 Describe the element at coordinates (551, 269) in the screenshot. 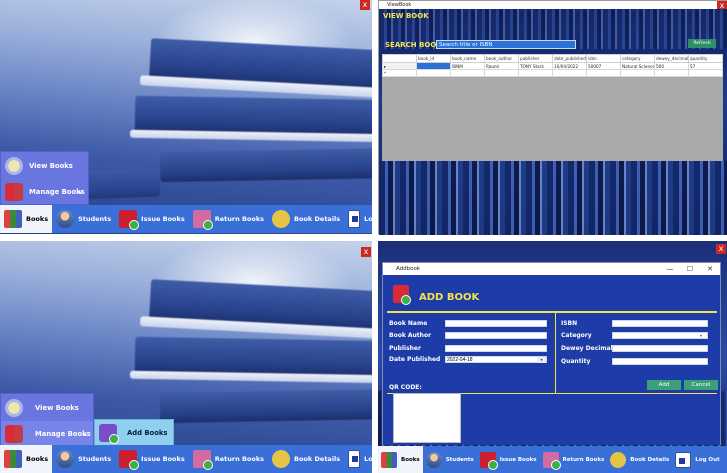

I see `dialog-titlebar: Addbook — ☐ ✕` at that location.